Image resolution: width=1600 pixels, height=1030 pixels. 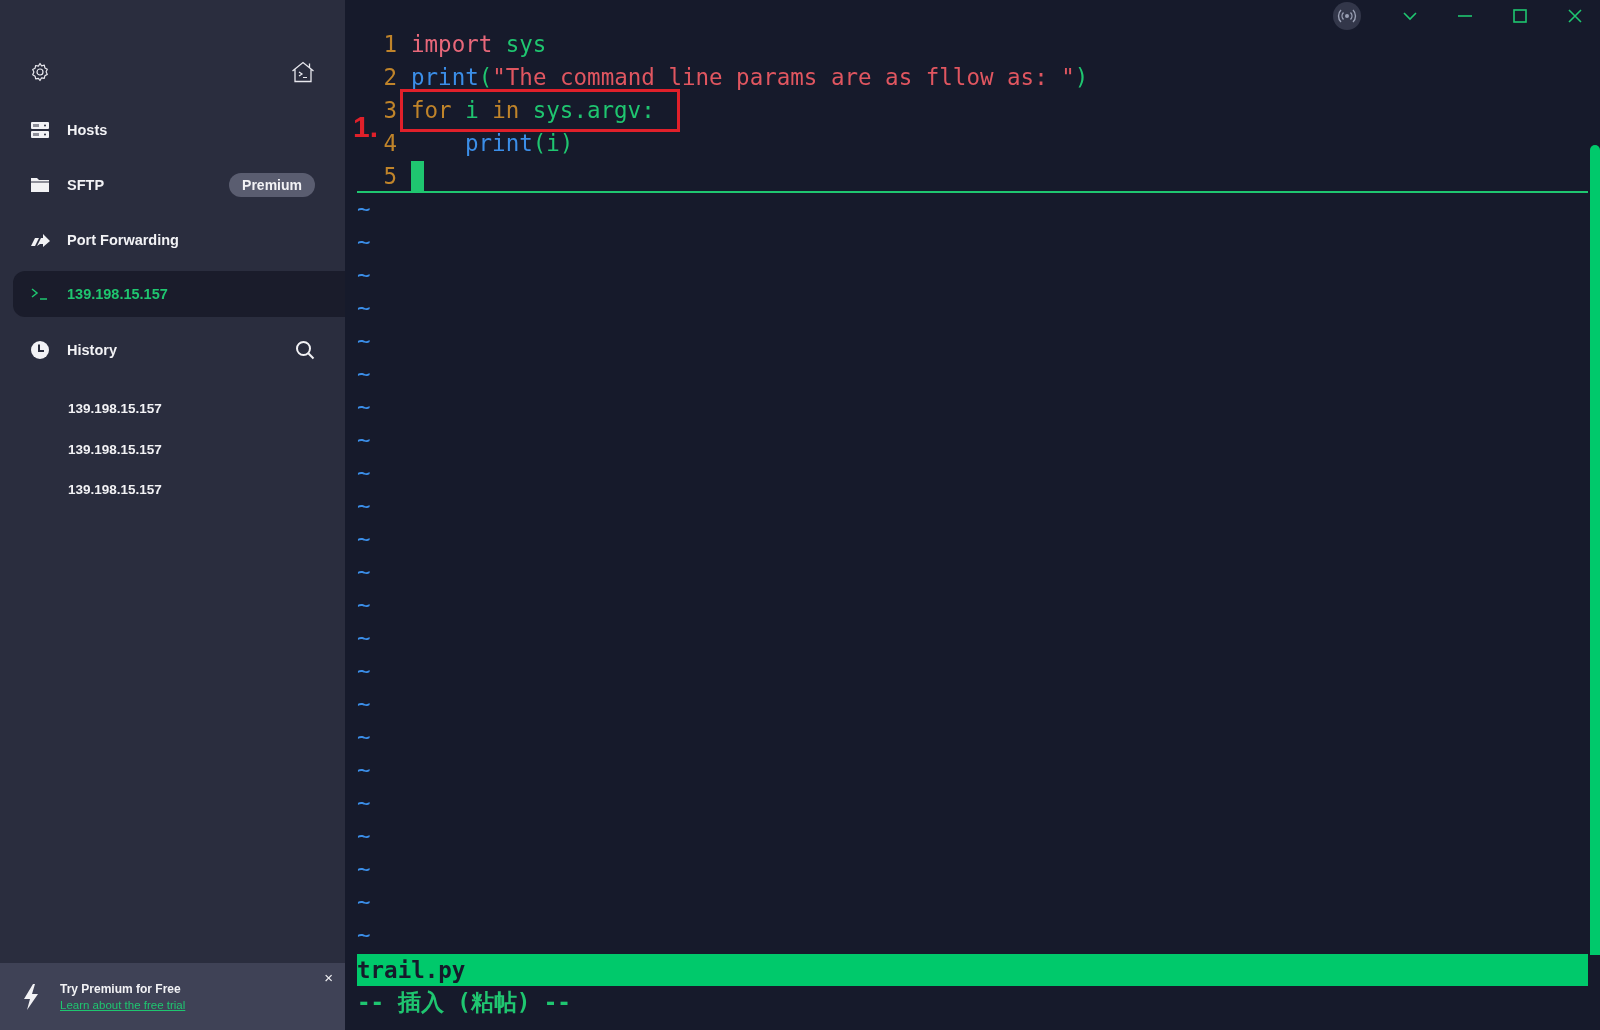 What do you see at coordinates (172, 129) in the screenshot?
I see `nav-item: Hosts` at bounding box center [172, 129].